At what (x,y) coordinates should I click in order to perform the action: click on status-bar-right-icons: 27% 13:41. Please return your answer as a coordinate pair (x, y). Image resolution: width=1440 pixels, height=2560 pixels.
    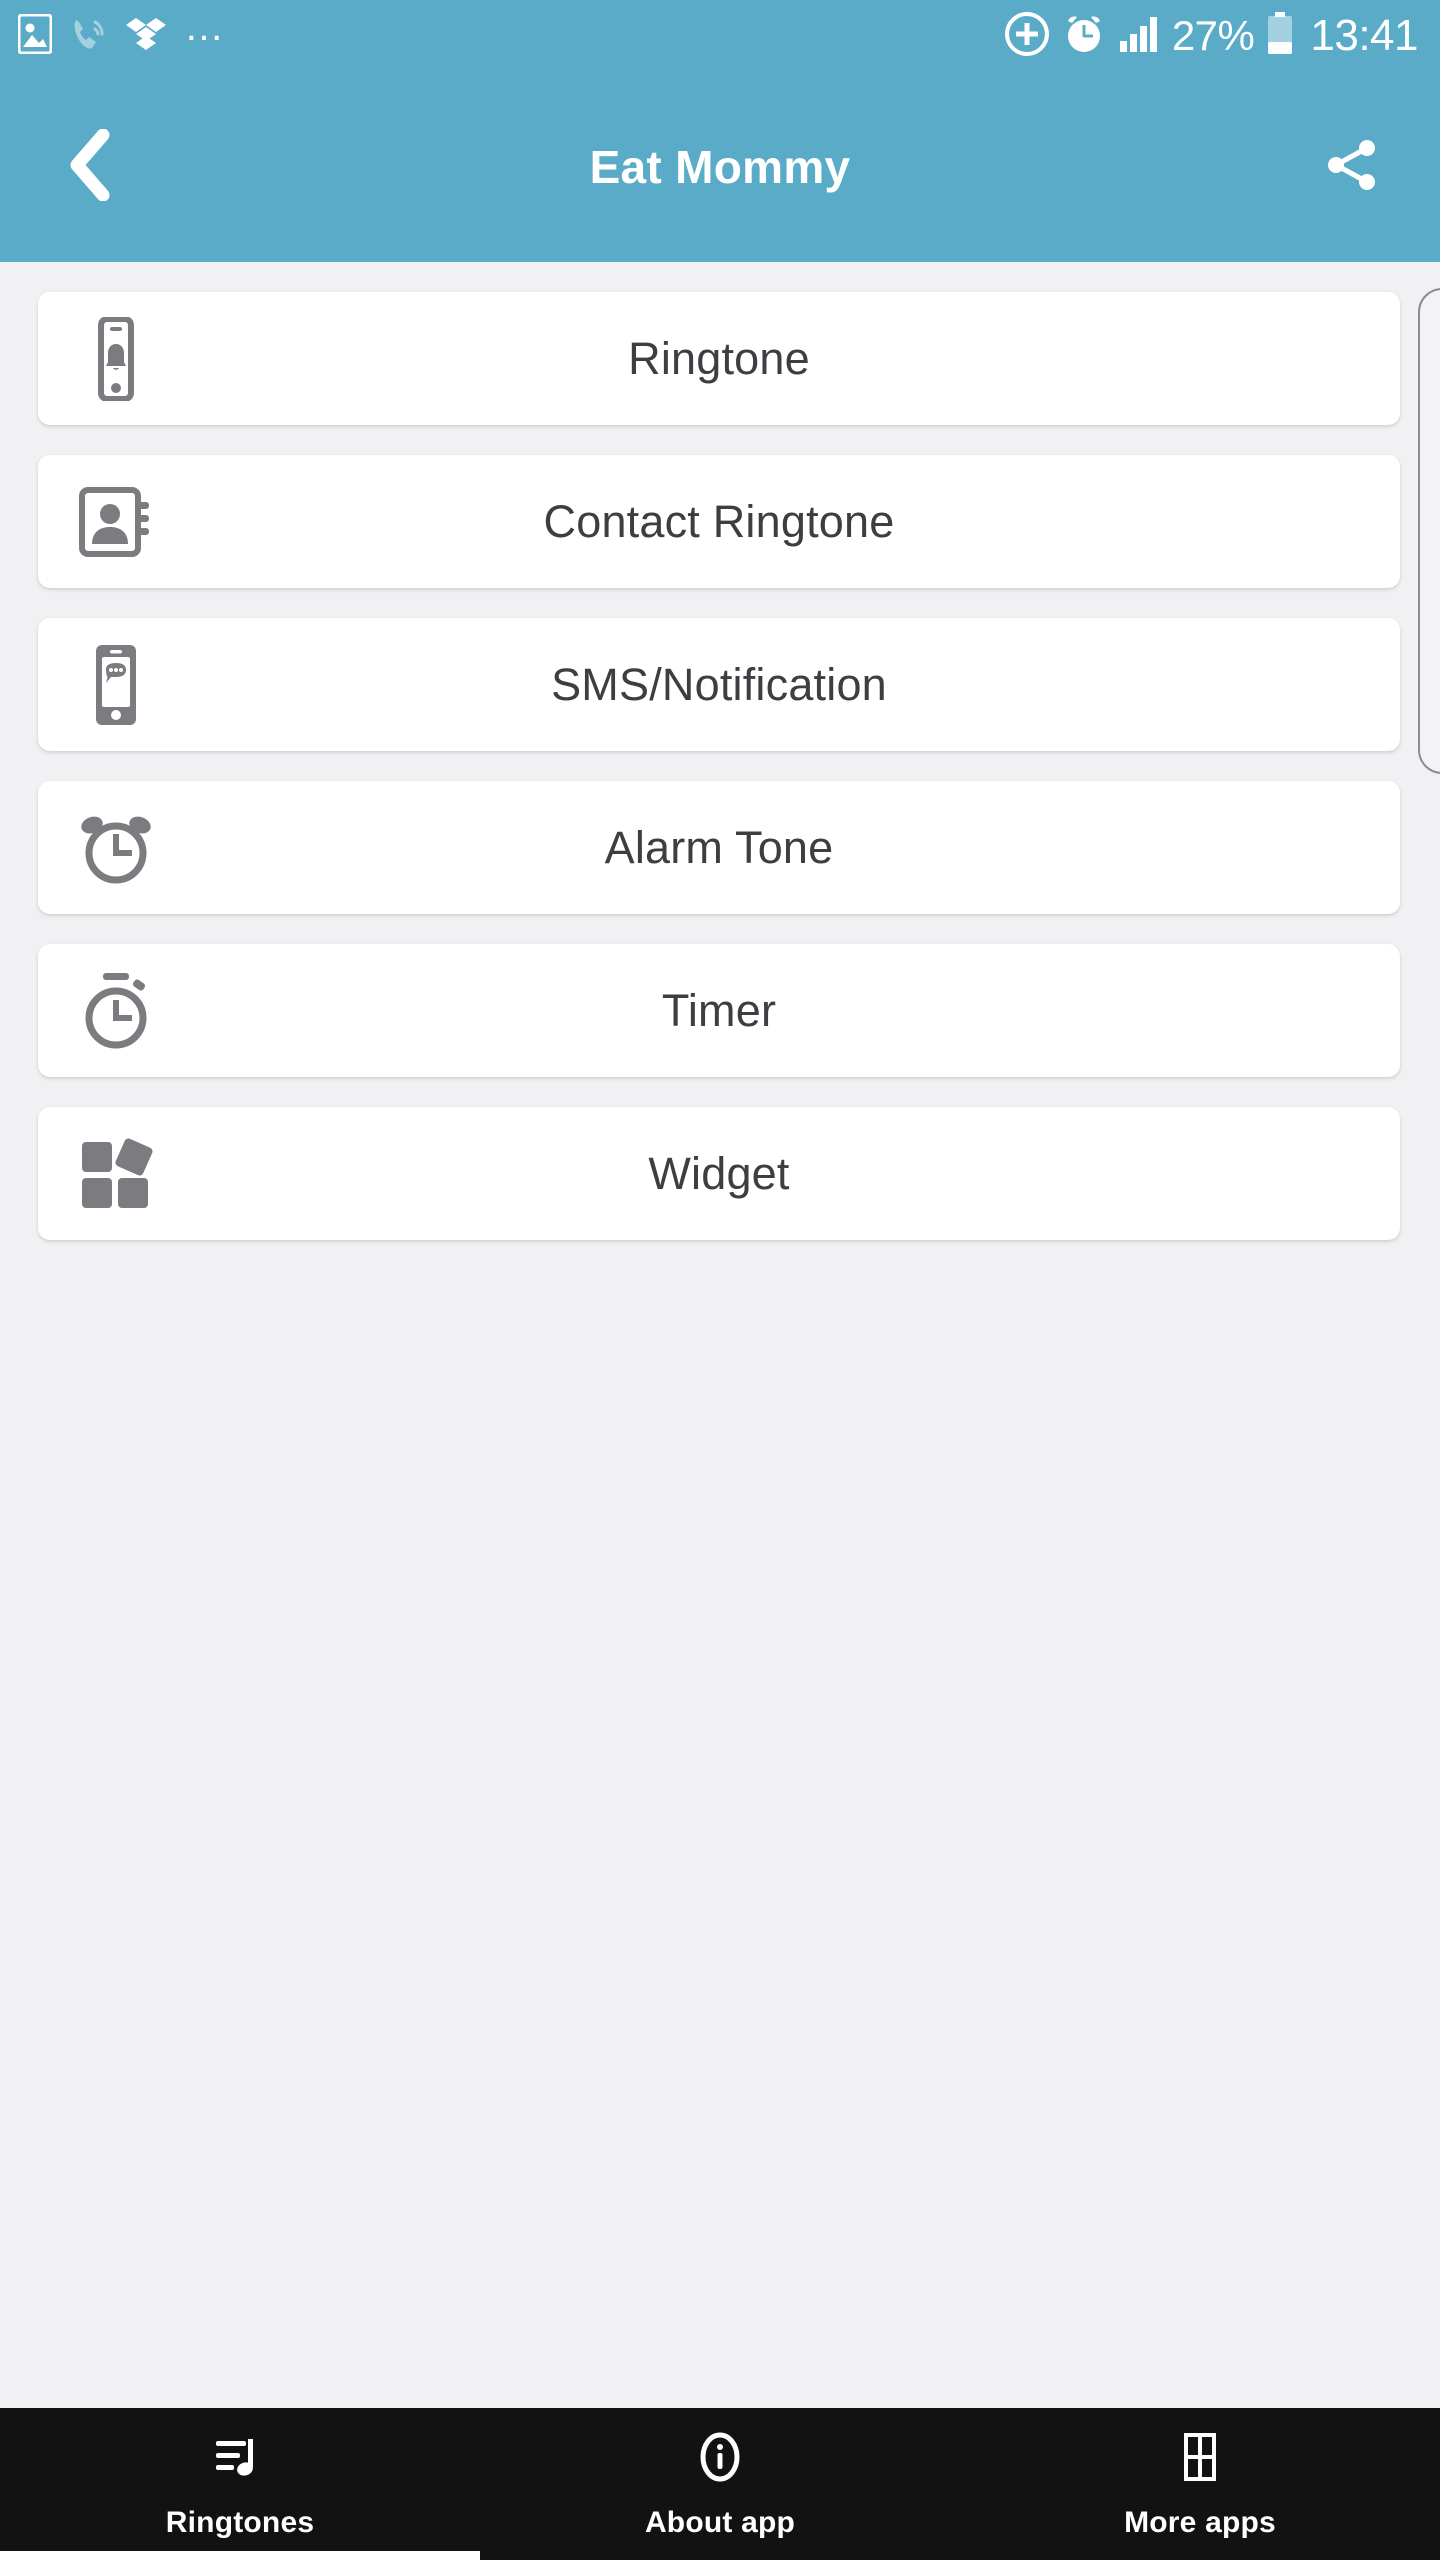
    Looking at the image, I should click on (1211, 36).